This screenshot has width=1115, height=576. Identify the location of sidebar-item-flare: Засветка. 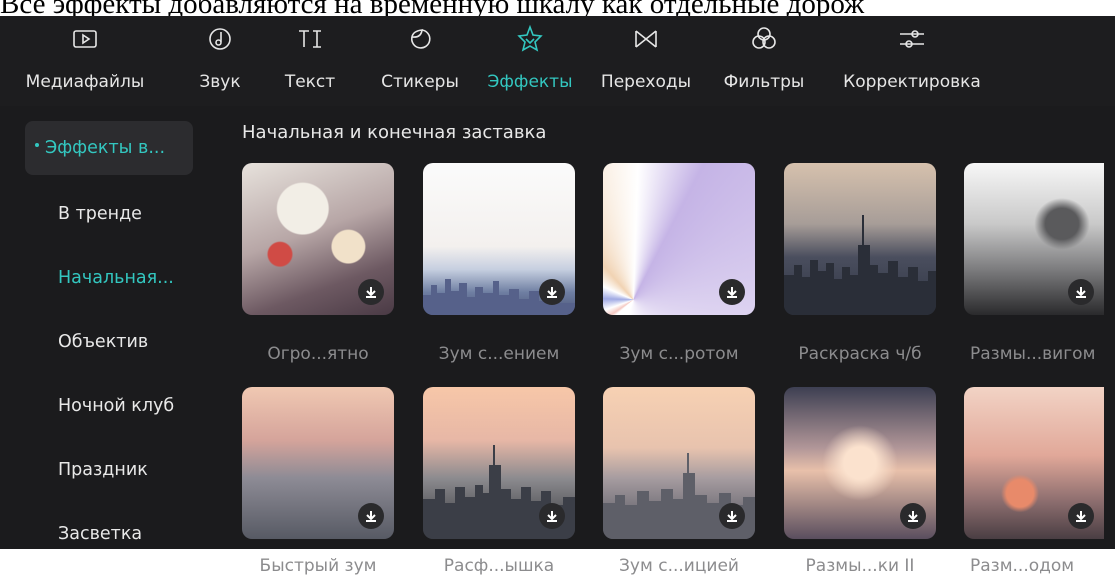
(109, 534).